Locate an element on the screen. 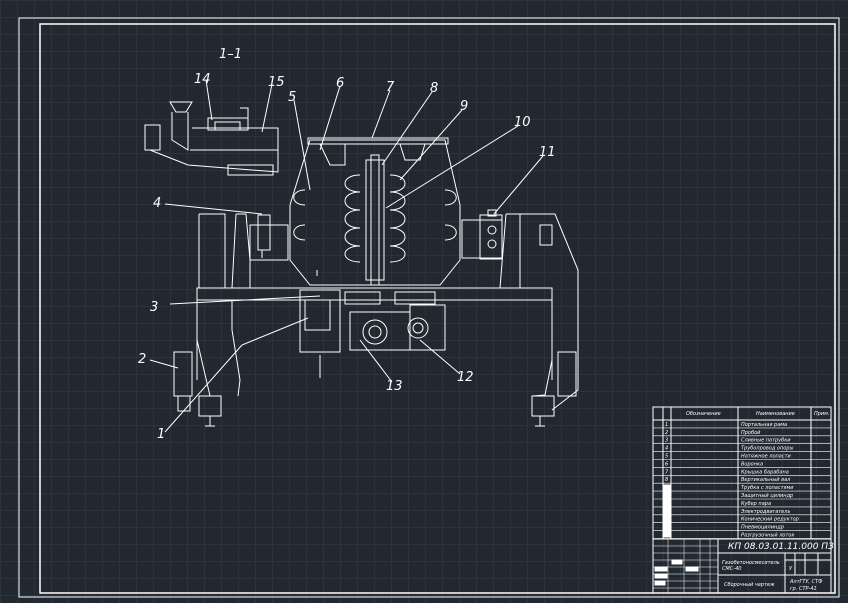  spec-row-pos: 8 is located at coordinates (666, 480).